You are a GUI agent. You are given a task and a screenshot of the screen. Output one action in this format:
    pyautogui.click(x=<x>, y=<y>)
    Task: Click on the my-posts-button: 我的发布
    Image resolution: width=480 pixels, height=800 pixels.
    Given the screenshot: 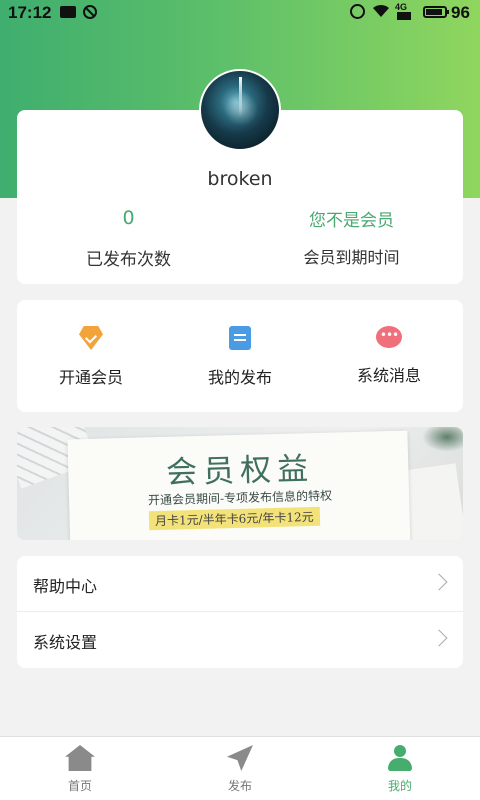 What is the action you would take?
    pyautogui.click(x=240, y=357)
    